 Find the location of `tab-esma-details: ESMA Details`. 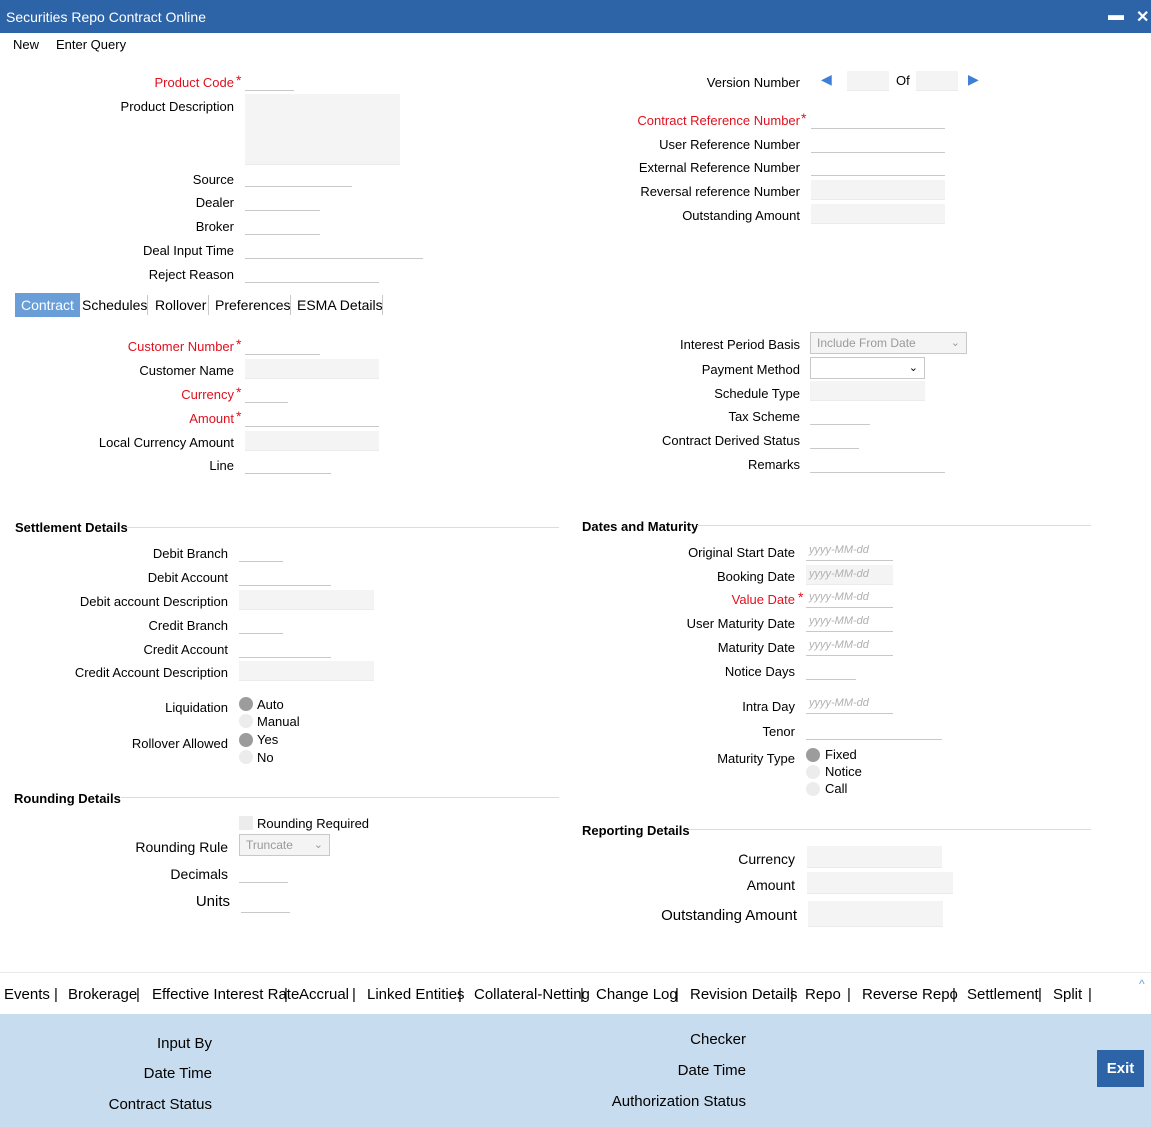

tab-esma-details: ESMA Details is located at coordinates (340, 305).